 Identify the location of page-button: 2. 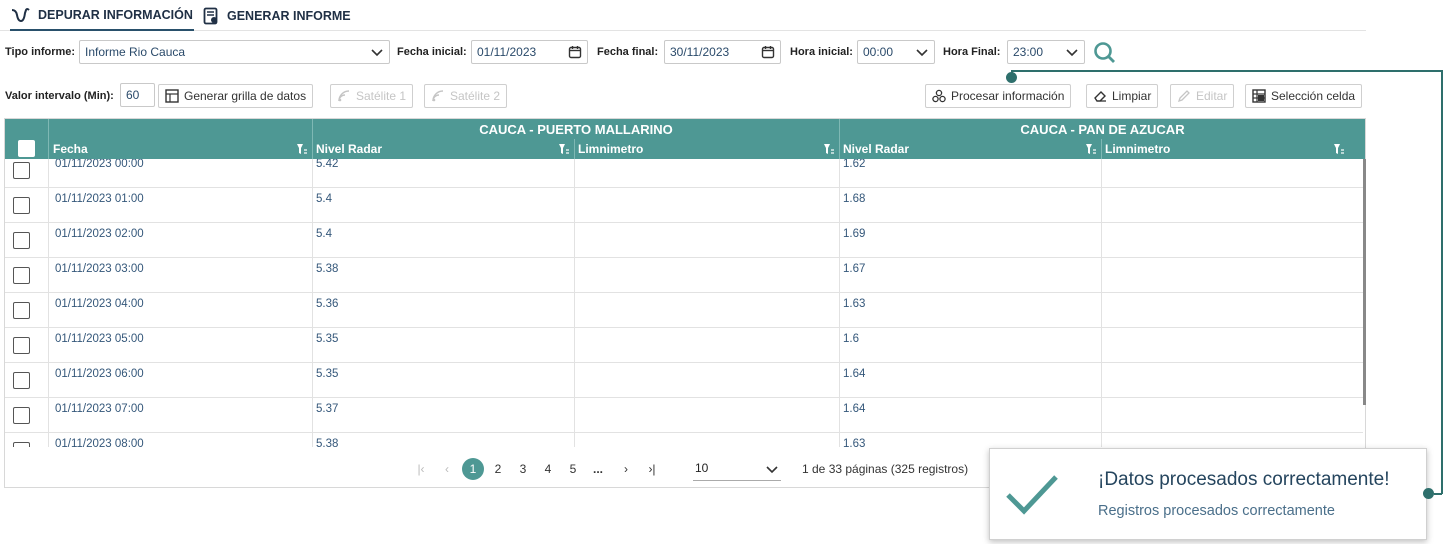
(498, 469).